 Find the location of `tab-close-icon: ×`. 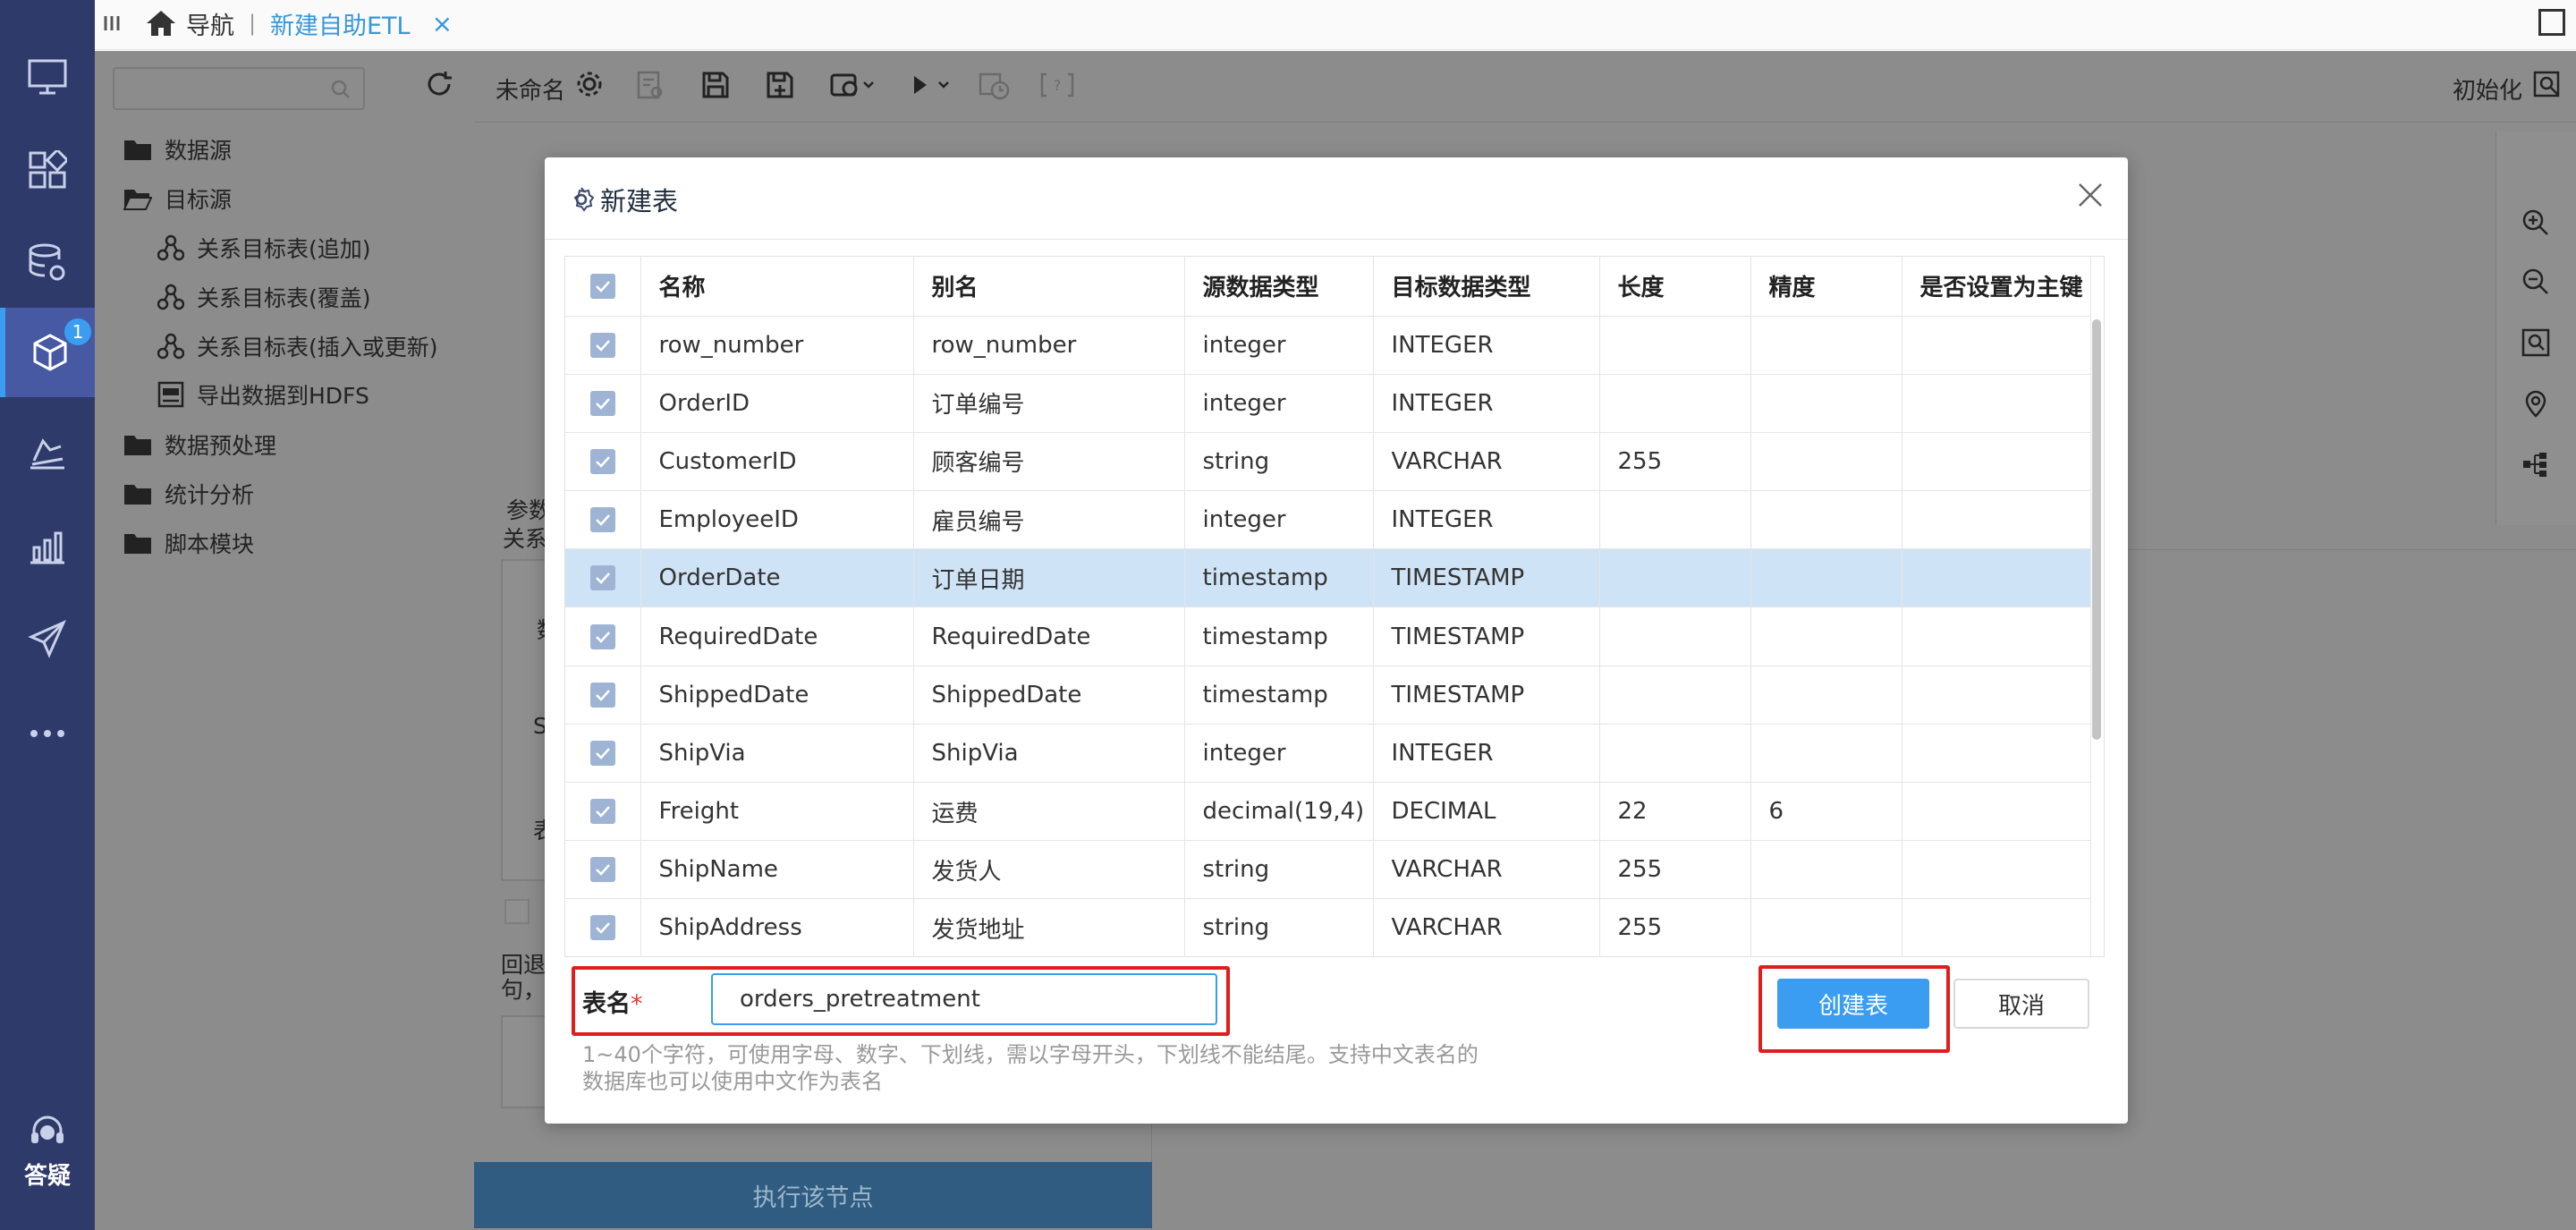

tab-close-icon: × is located at coordinates (442, 23).